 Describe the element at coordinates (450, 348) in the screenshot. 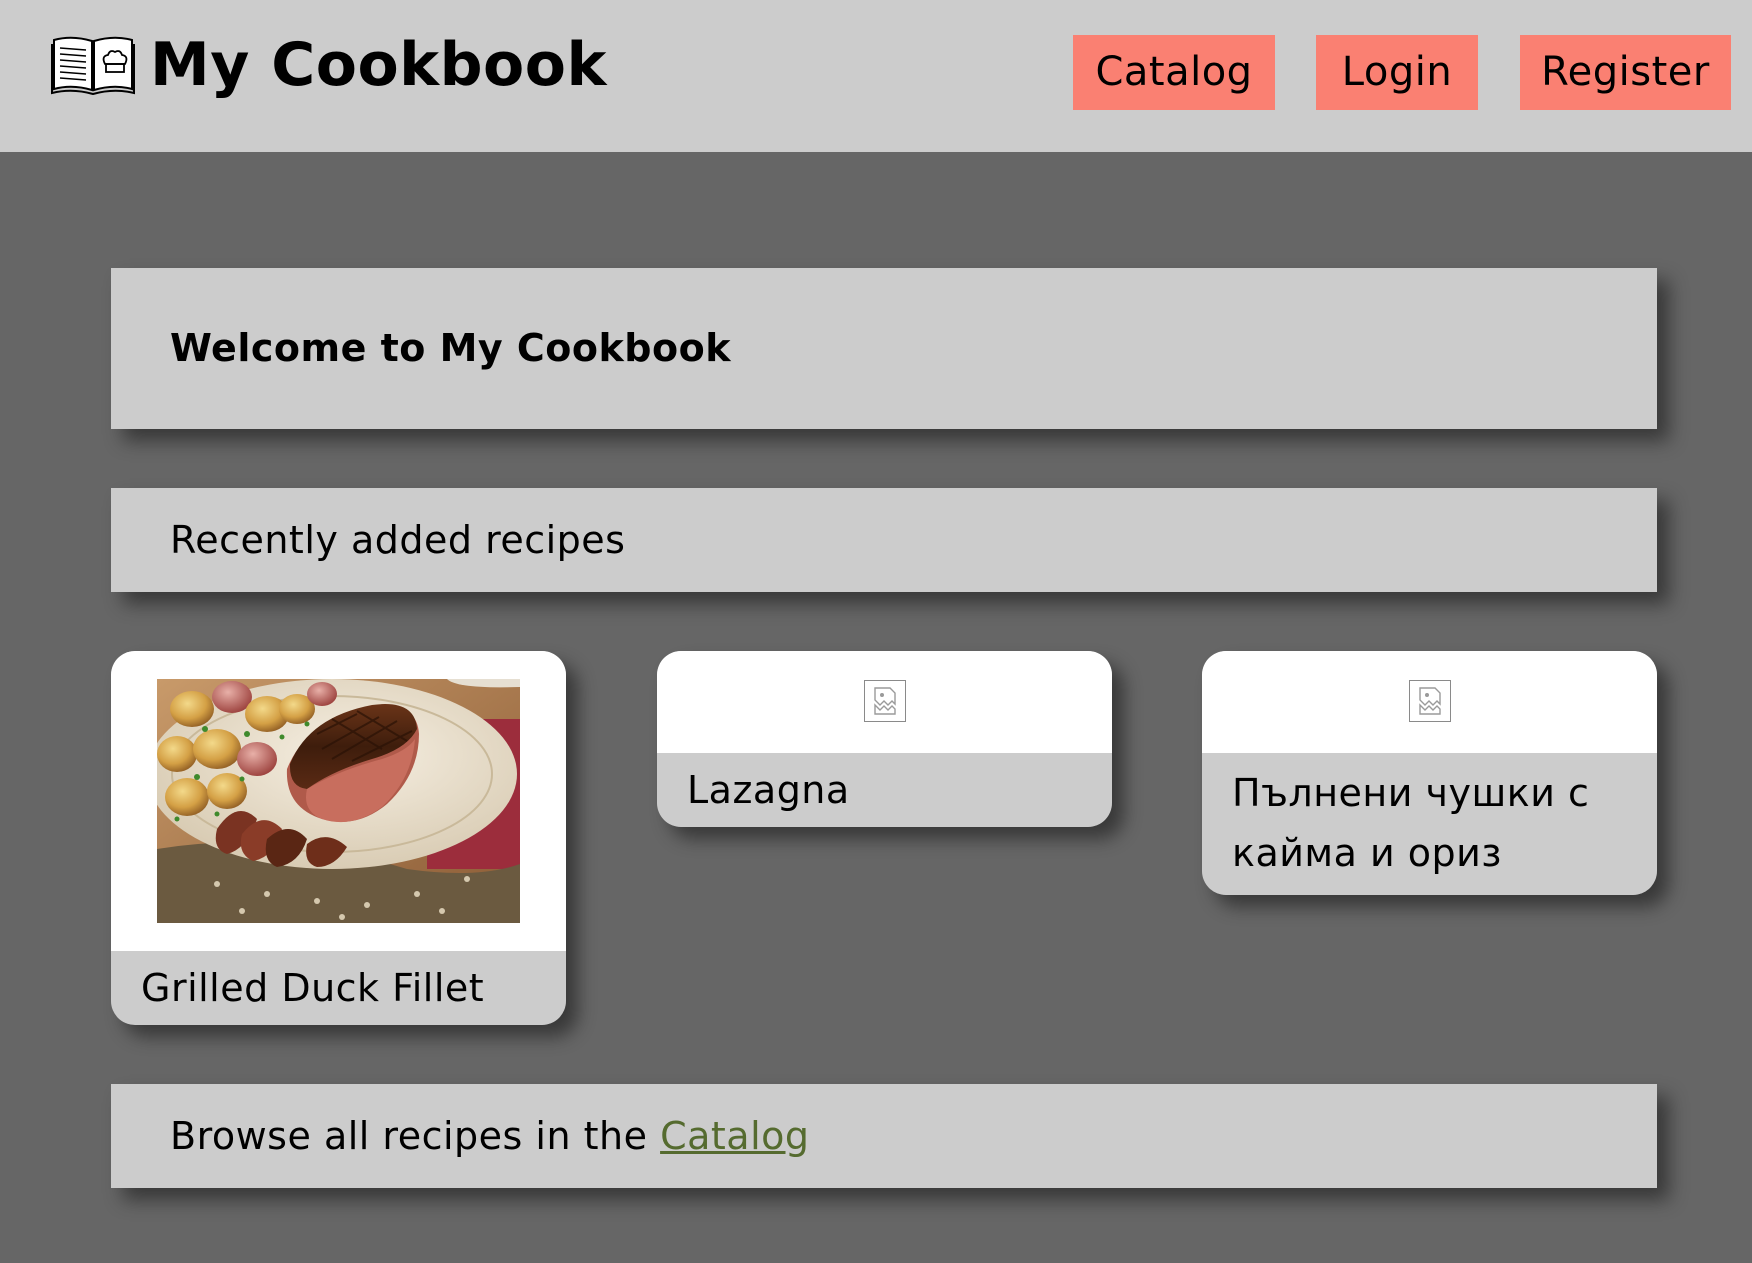

I see `welcome-title: Welcome to My Cookbook` at that location.